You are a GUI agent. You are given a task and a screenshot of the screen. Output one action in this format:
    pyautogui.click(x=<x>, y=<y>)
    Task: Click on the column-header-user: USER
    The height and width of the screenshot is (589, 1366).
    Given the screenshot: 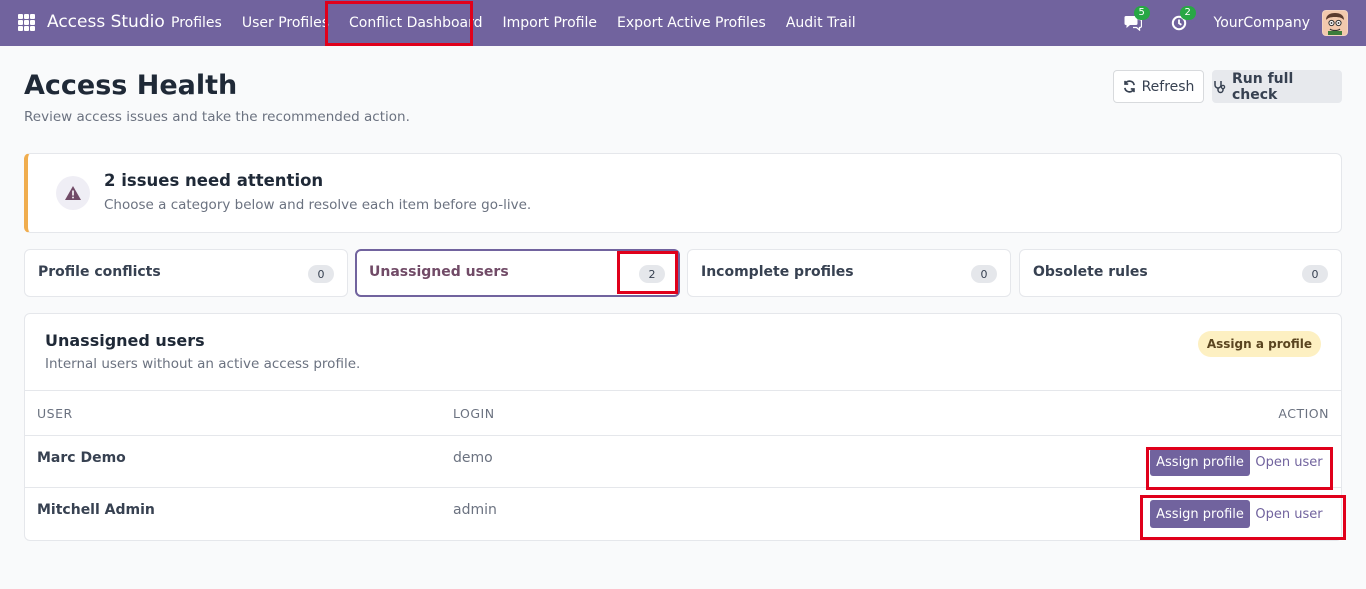 What is the action you would take?
    pyautogui.click(x=55, y=413)
    